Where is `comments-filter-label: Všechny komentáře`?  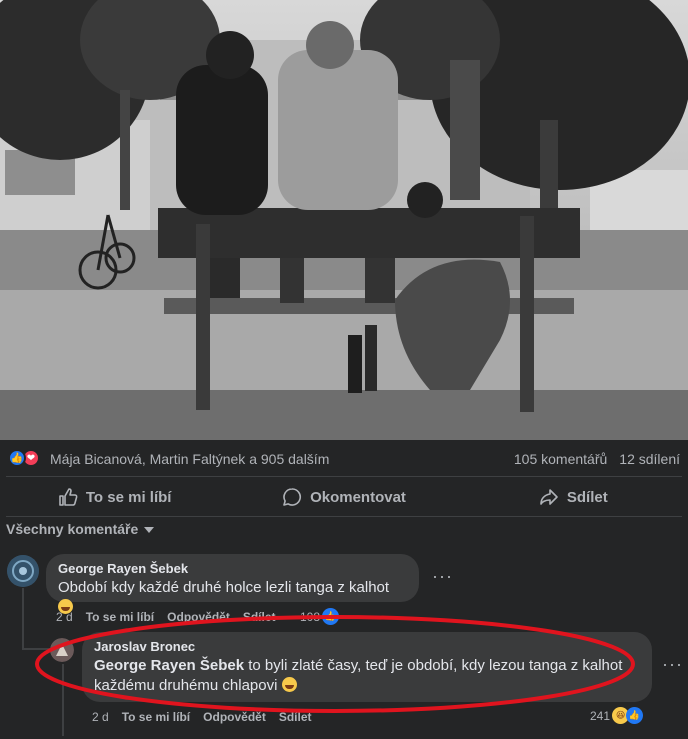
comments-filter-label: Všechny komentáře is located at coordinates (72, 529).